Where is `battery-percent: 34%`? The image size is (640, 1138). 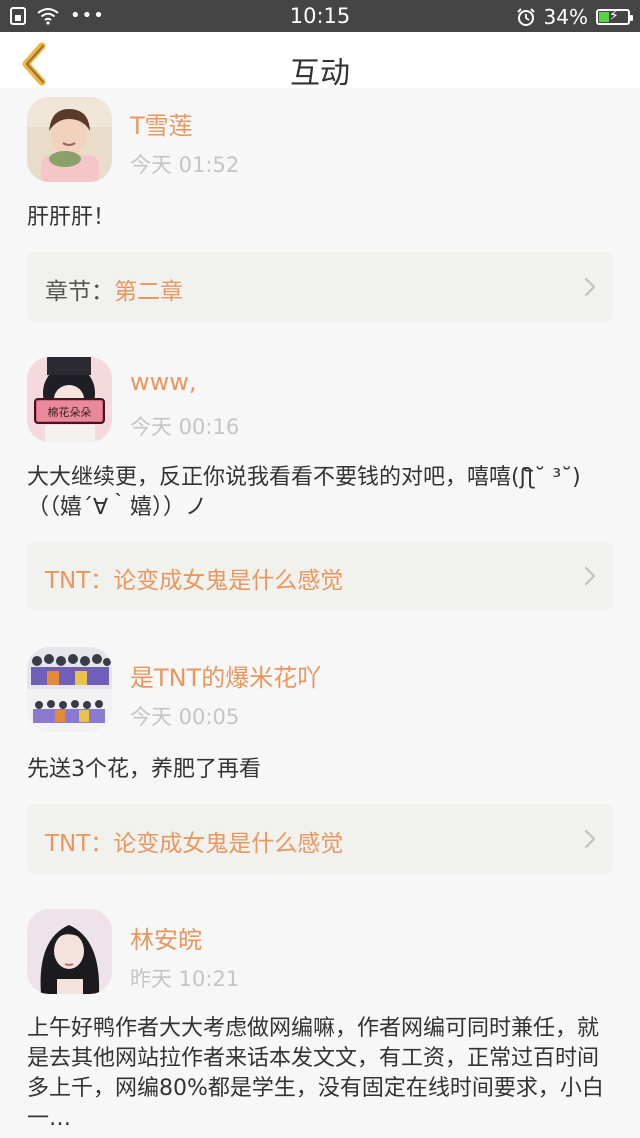
battery-percent: 34% is located at coordinates (565, 17).